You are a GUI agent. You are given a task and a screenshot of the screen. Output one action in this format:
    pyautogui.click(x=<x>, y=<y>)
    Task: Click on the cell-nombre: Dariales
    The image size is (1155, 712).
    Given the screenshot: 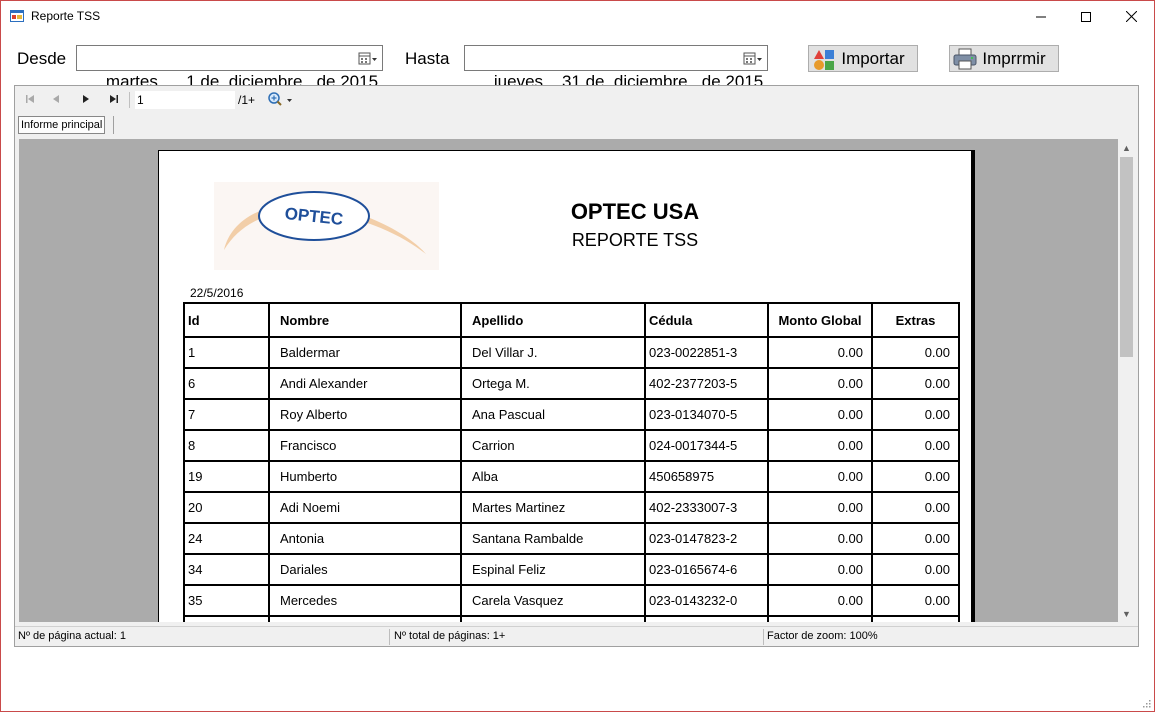 What is the action you would take?
    pyautogui.click(x=365, y=569)
    